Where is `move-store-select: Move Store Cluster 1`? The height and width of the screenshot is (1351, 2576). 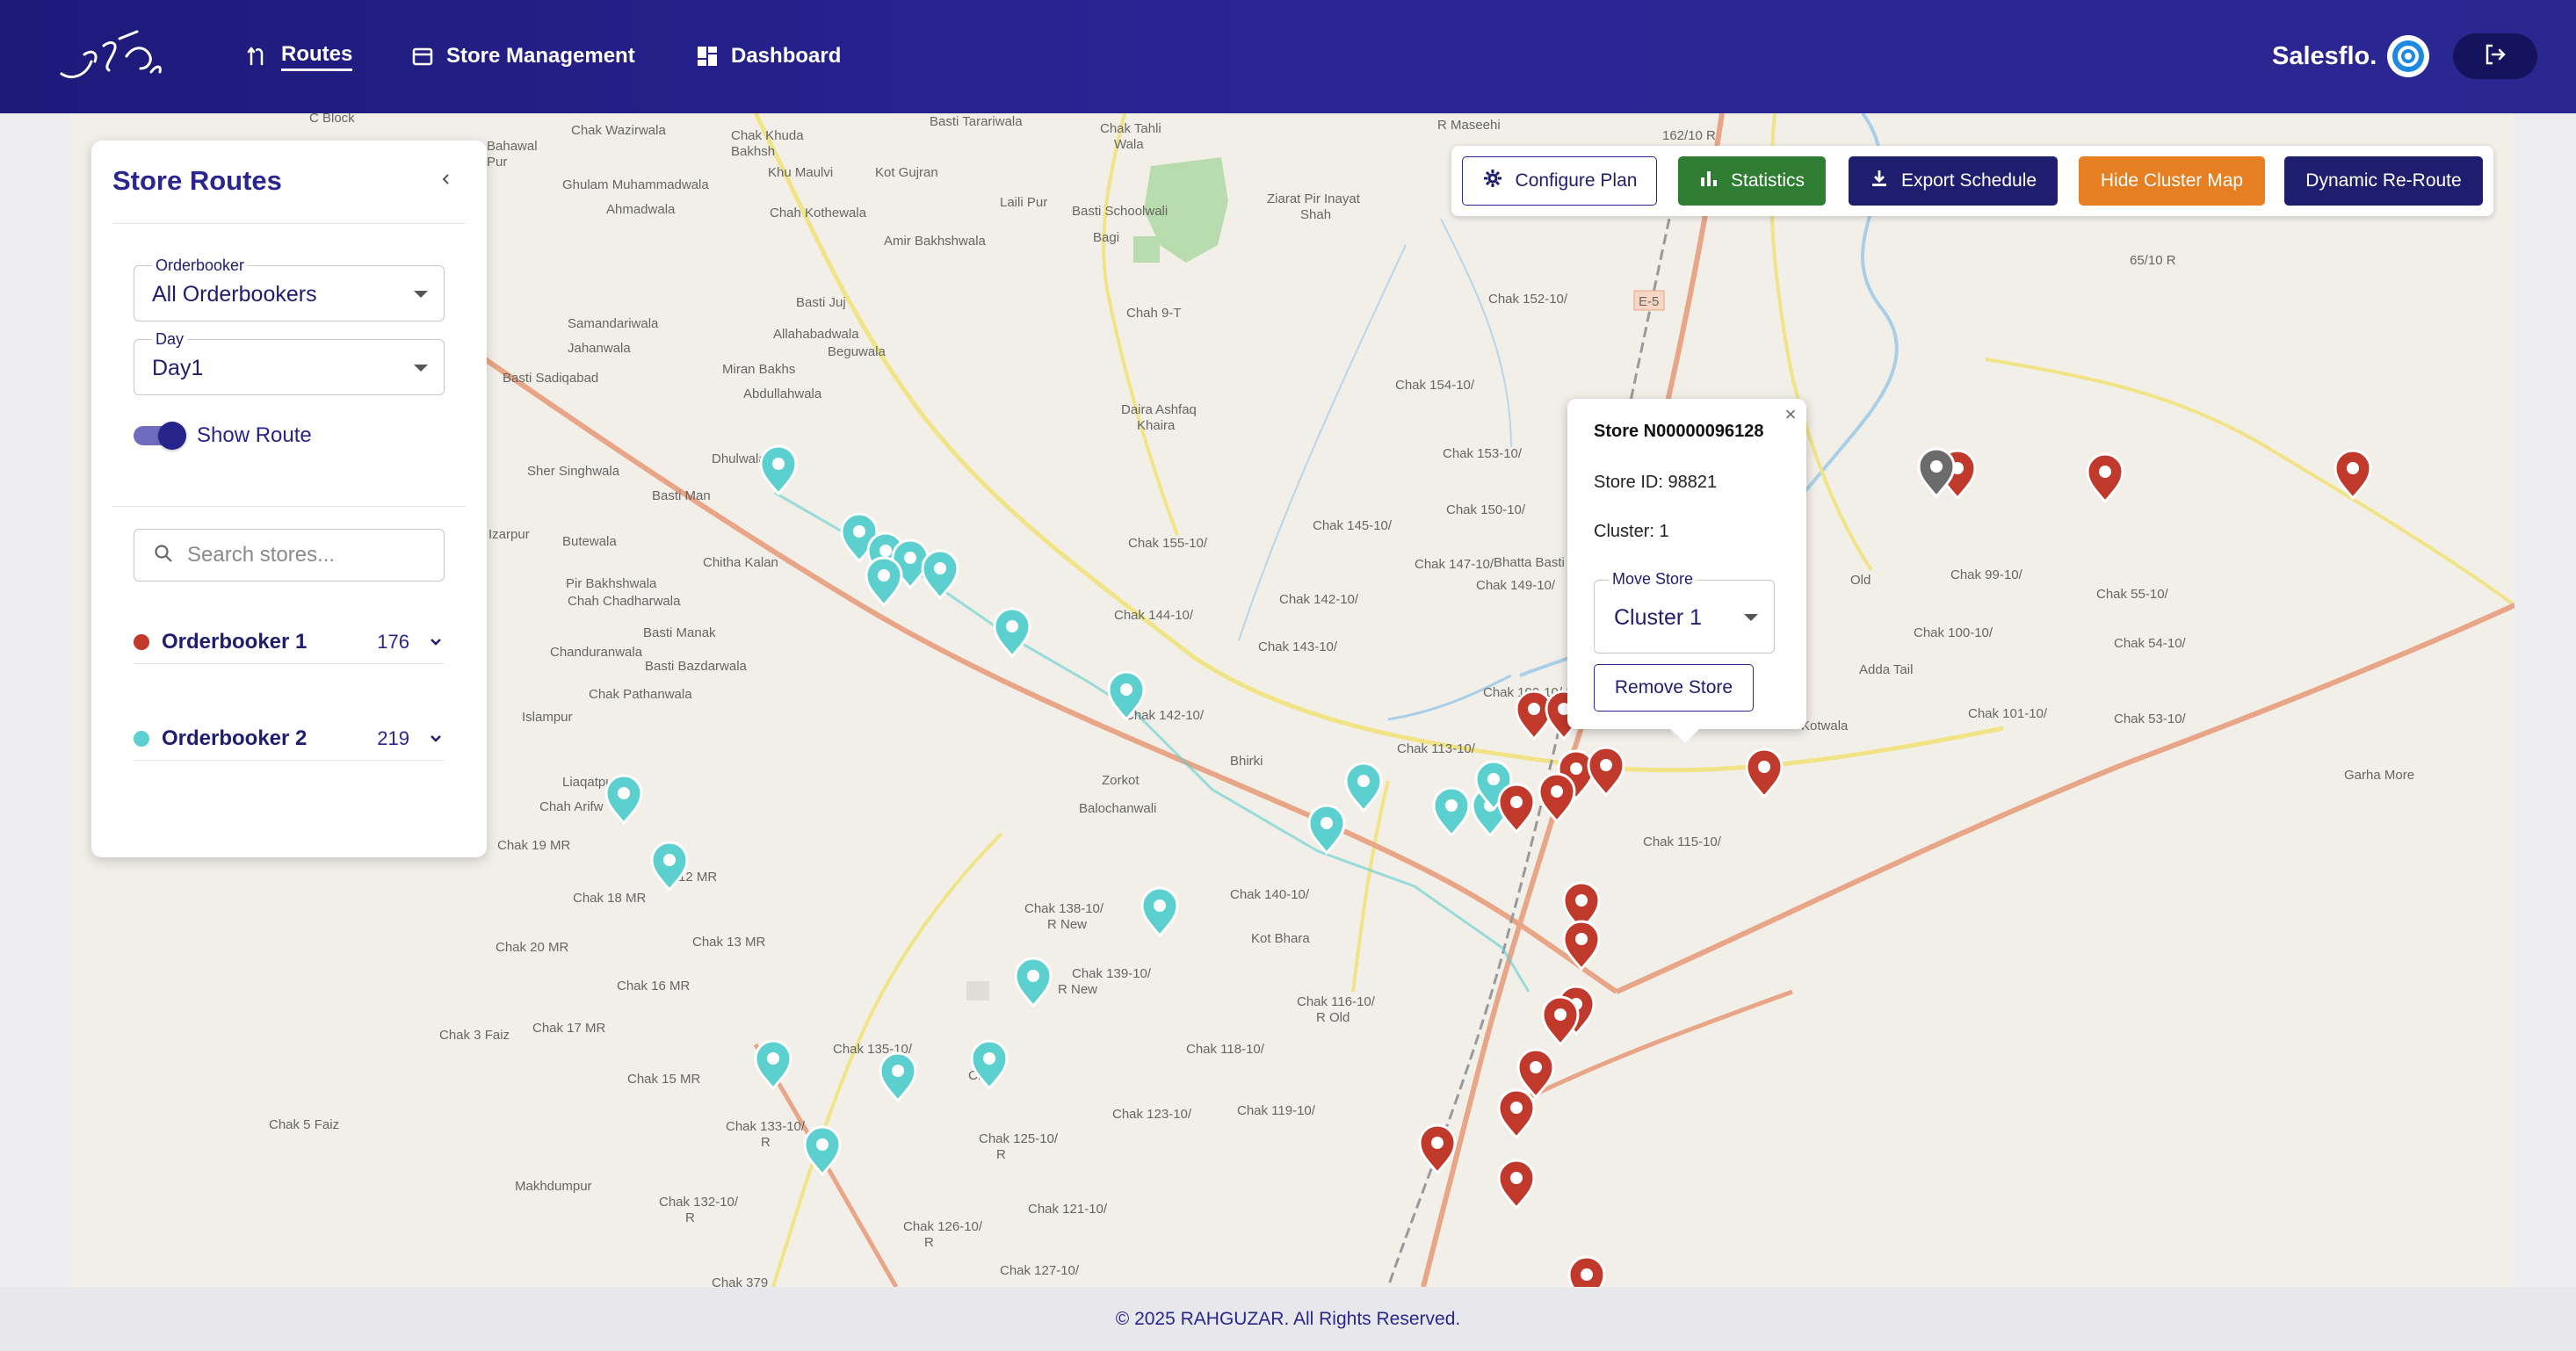 move-store-select: Move Store Cluster 1 is located at coordinates (1684, 612).